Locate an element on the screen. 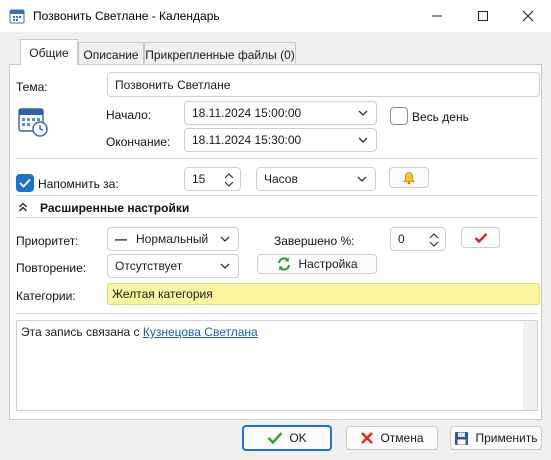 This screenshot has width=551, height=460. reminder-unit-select: Часов is located at coordinates (316, 179).